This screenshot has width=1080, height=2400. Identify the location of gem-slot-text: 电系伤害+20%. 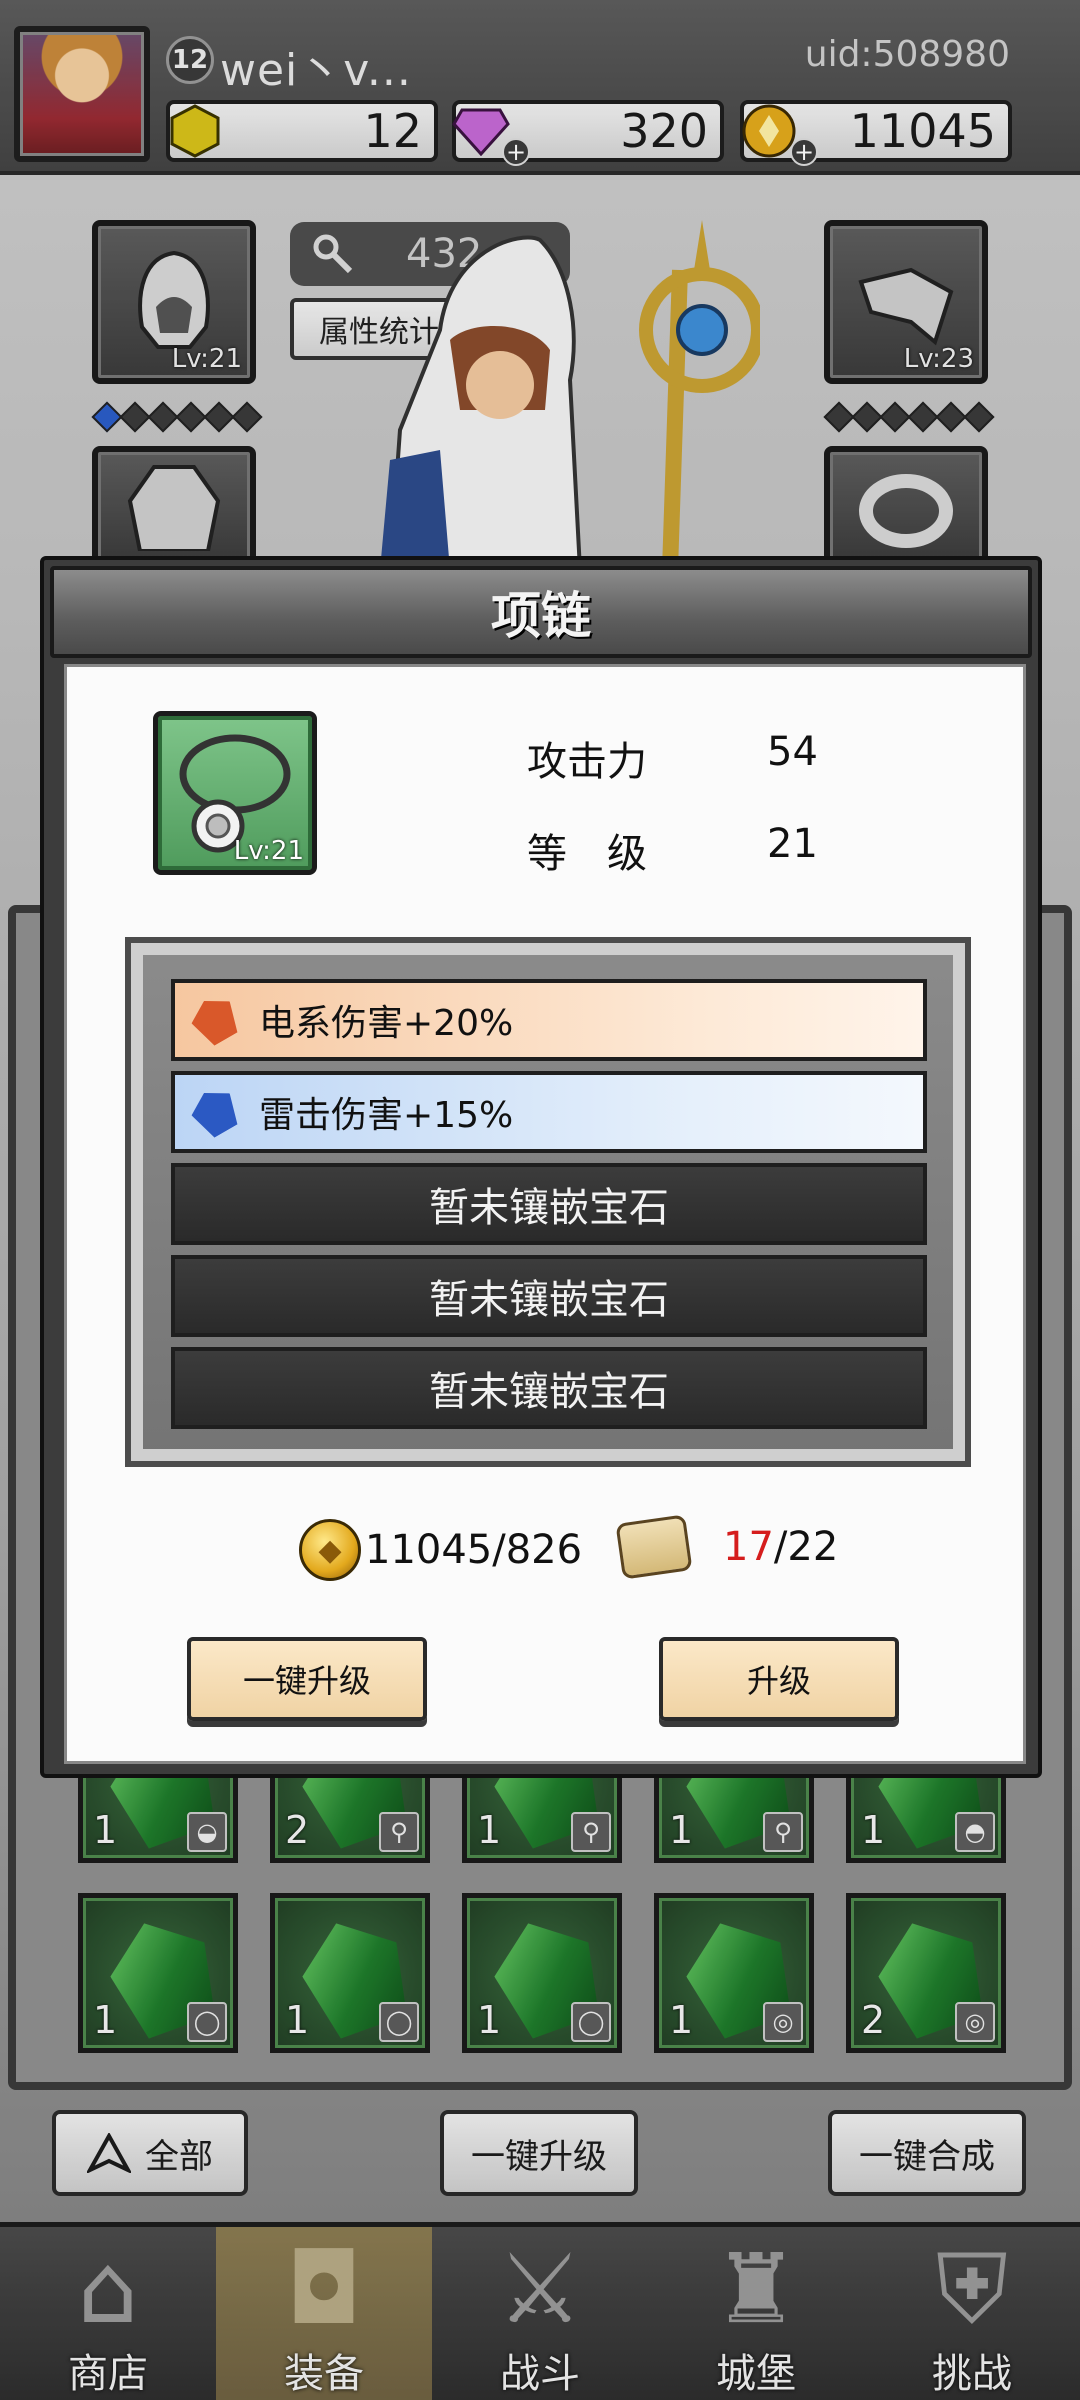
(386, 1023).